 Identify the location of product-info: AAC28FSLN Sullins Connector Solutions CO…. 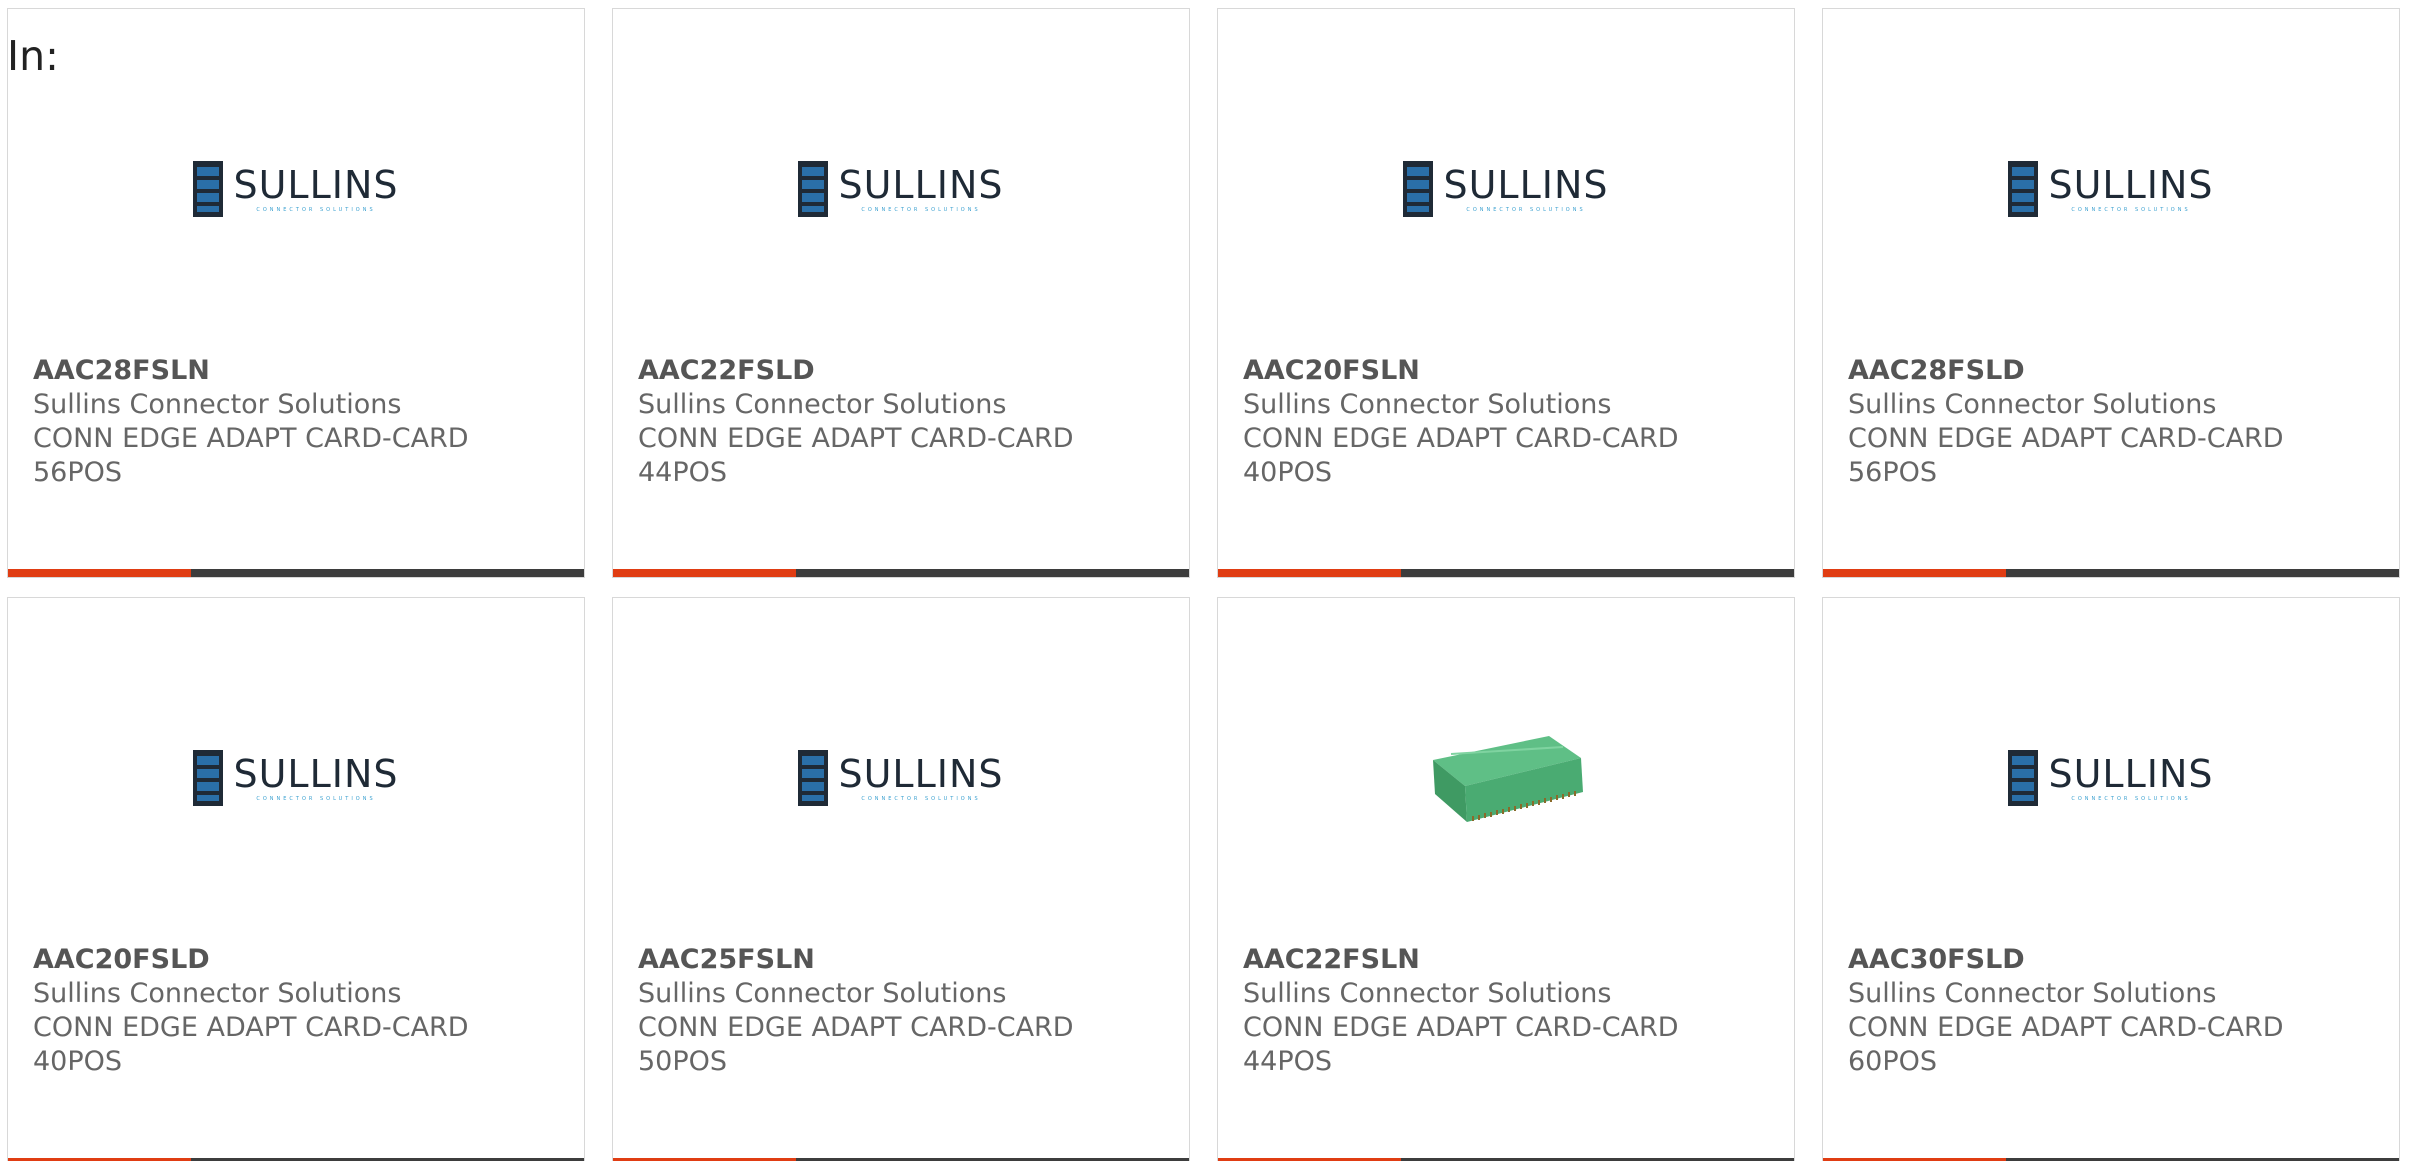
(298, 422).